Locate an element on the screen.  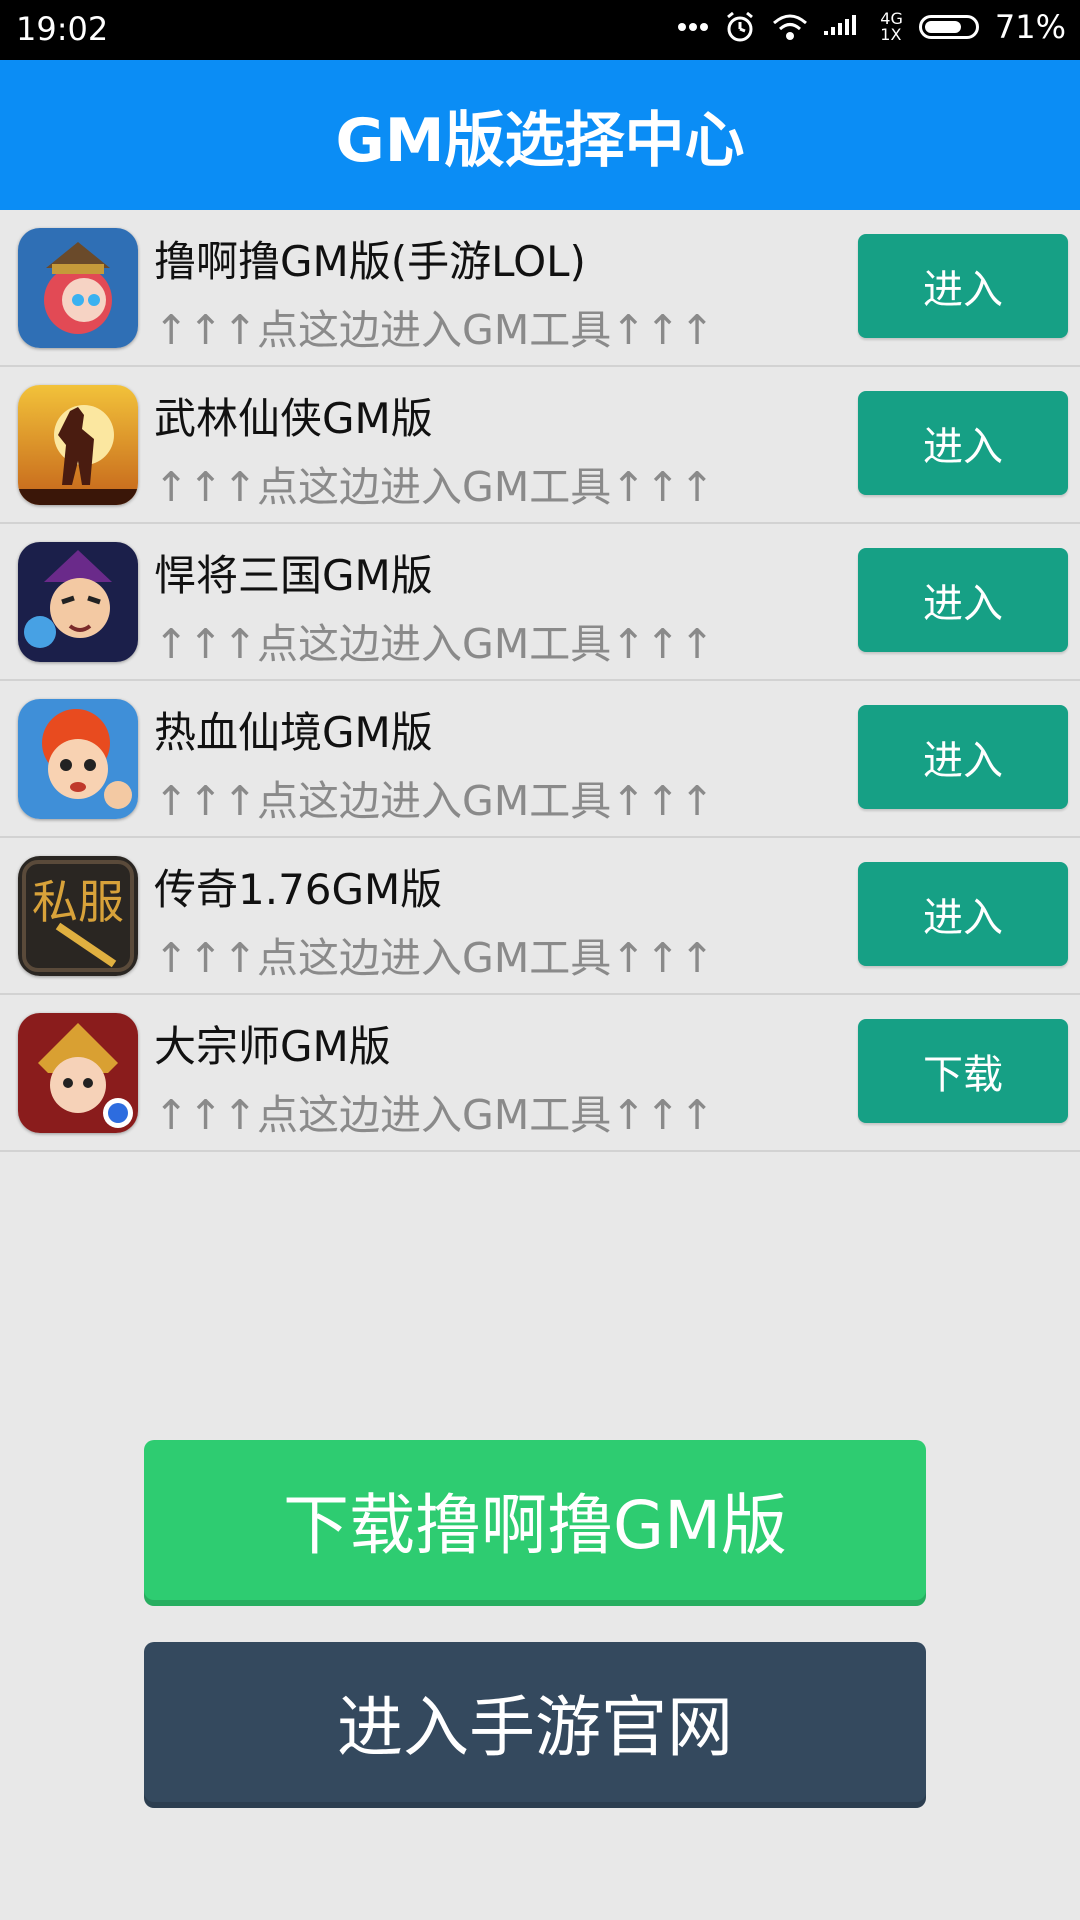
app-header: GM版选择中心 is located at coordinates (540, 135).